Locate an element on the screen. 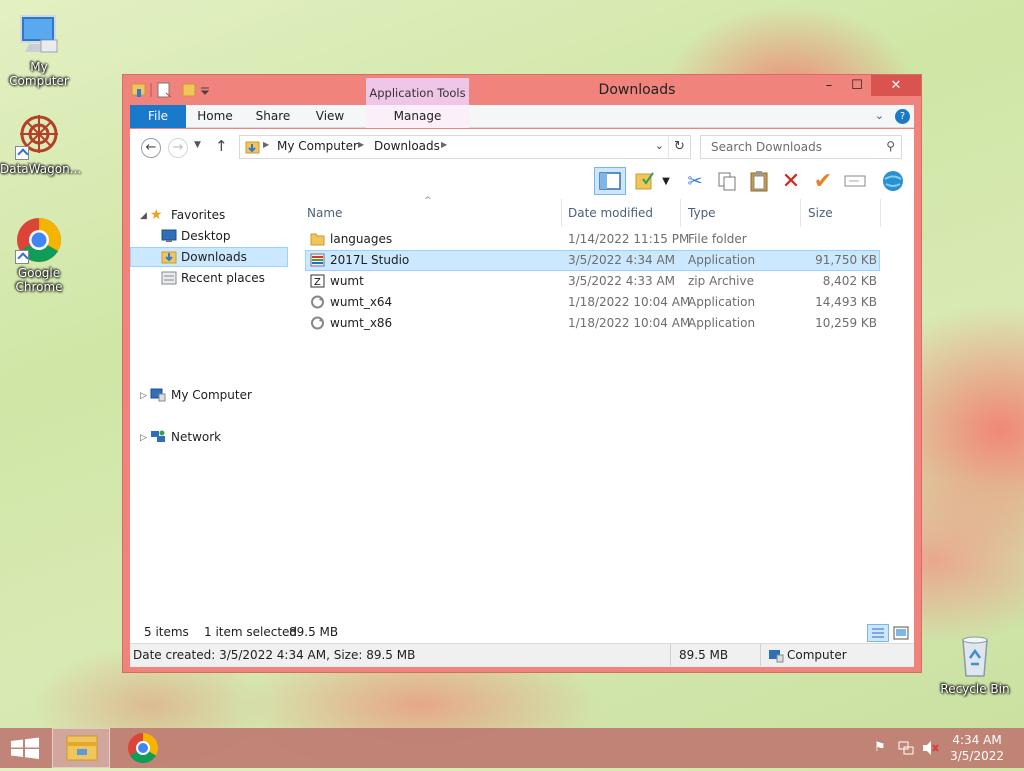  system-clock: 4:34 AM 3/5/2022 is located at coordinates (977, 748).